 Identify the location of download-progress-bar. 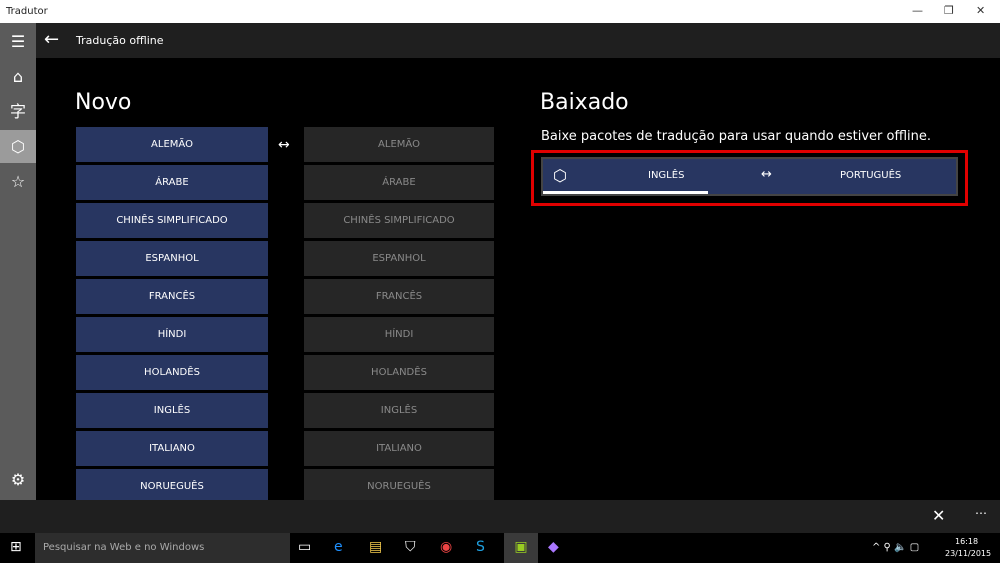
(626, 192).